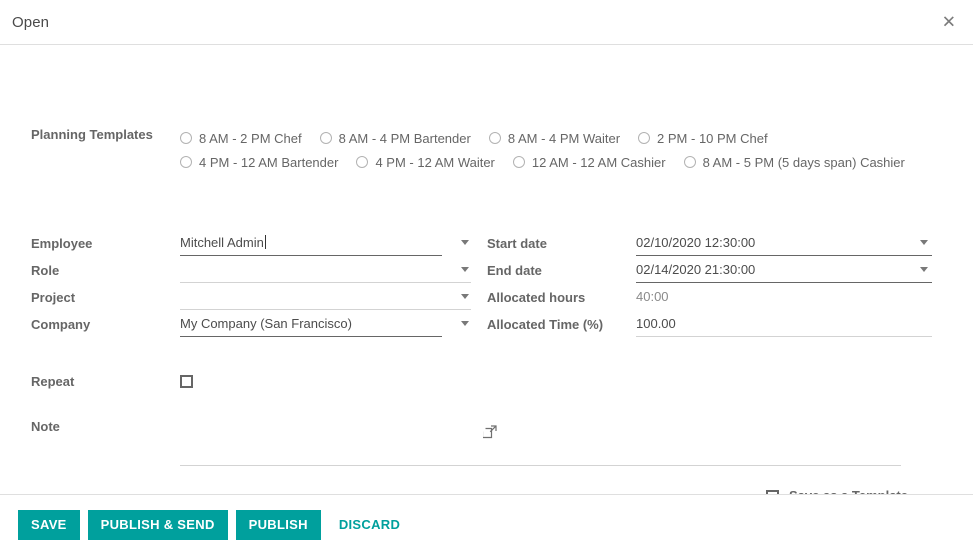  Describe the element at coordinates (325, 272) in the screenshot. I see `role-field` at that location.